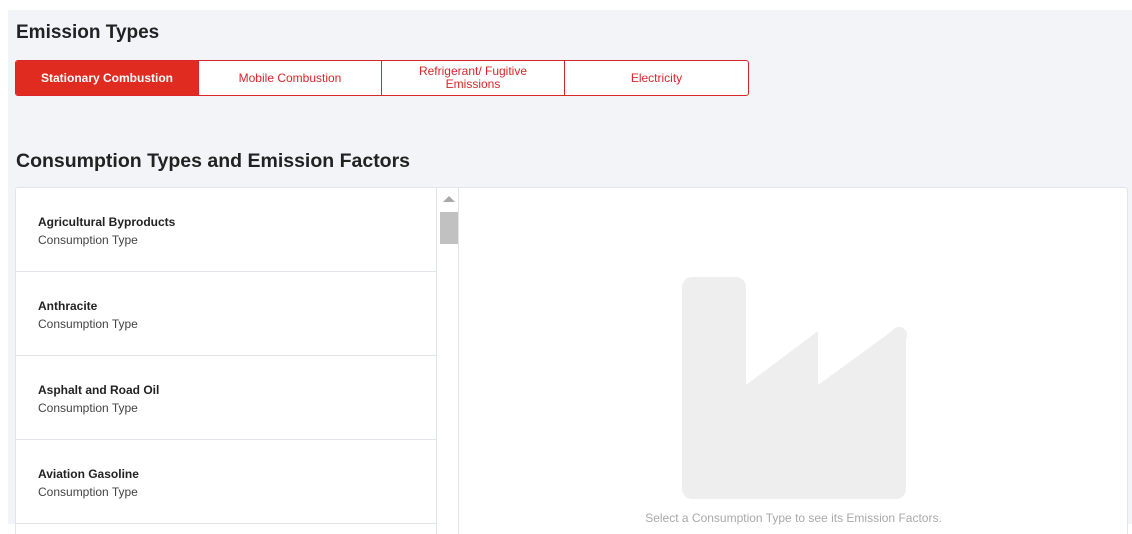 The image size is (1132, 534). I want to click on consumption-type-name: Aviation Gasoline, so click(88, 474).